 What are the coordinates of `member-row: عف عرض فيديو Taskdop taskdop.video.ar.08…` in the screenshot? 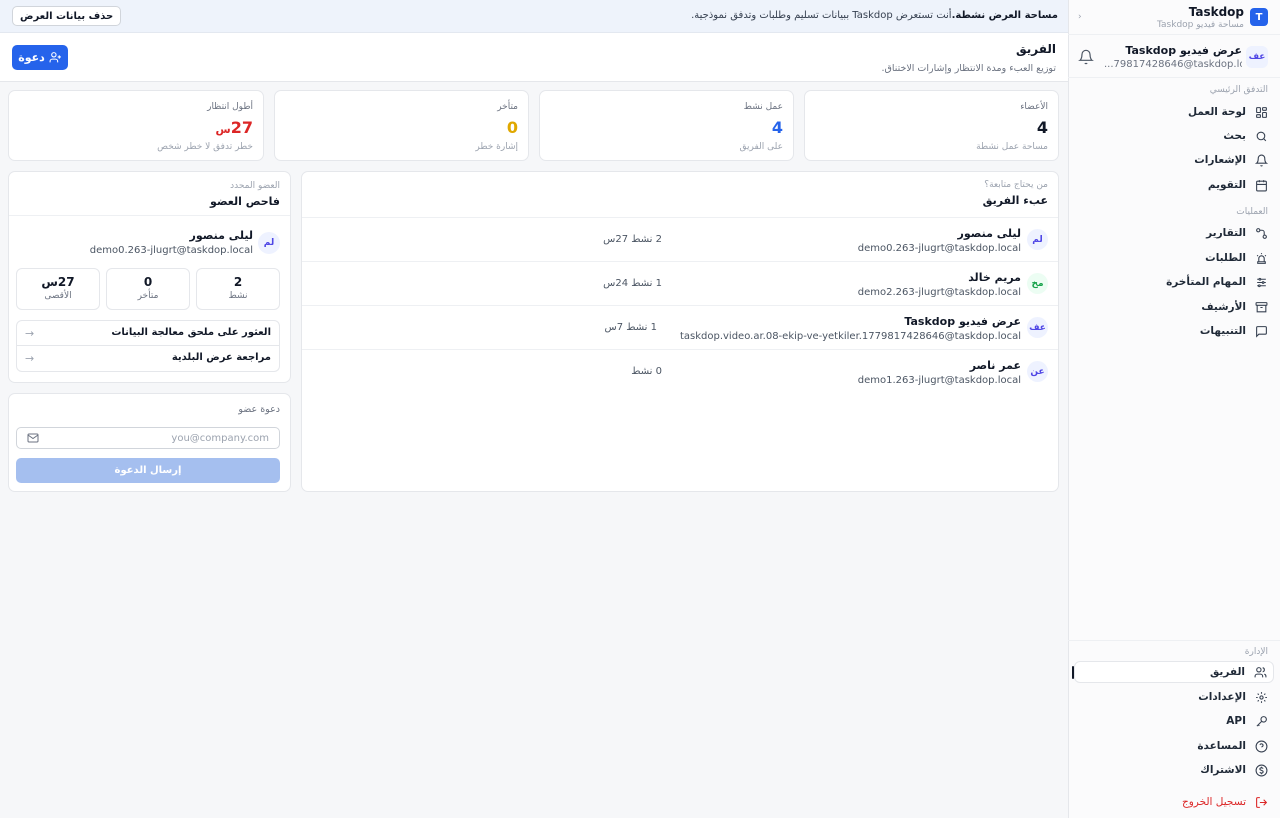 It's located at (680, 328).